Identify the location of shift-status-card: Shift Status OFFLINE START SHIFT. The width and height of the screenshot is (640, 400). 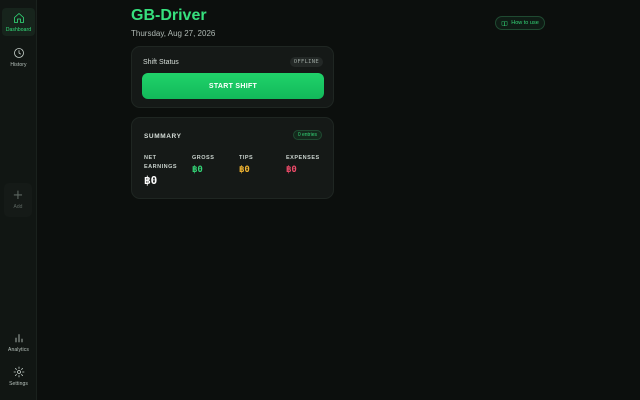
(232, 77).